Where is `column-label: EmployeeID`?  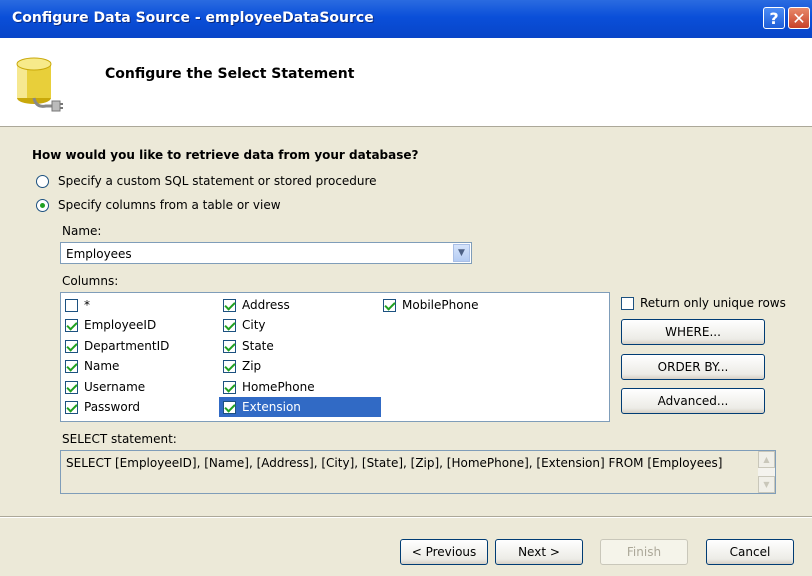 column-label: EmployeeID is located at coordinates (120, 325).